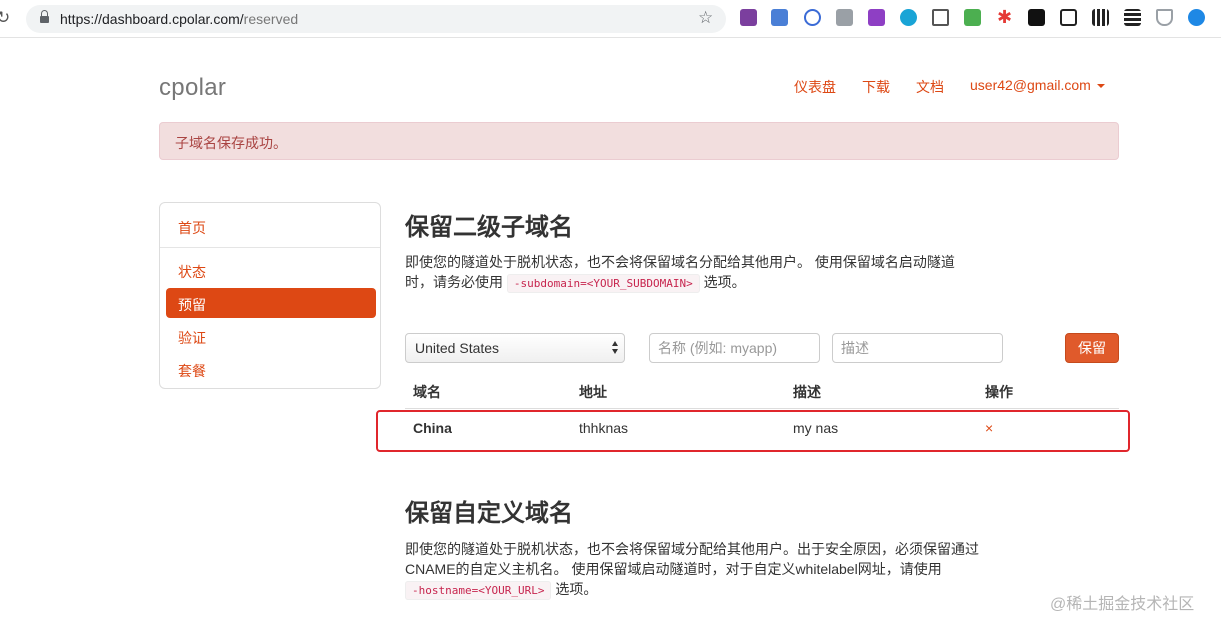 This screenshot has height=617, width=1221. What do you see at coordinates (908, 17) in the screenshot?
I see `sync-extension-icon` at bounding box center [908, 17].